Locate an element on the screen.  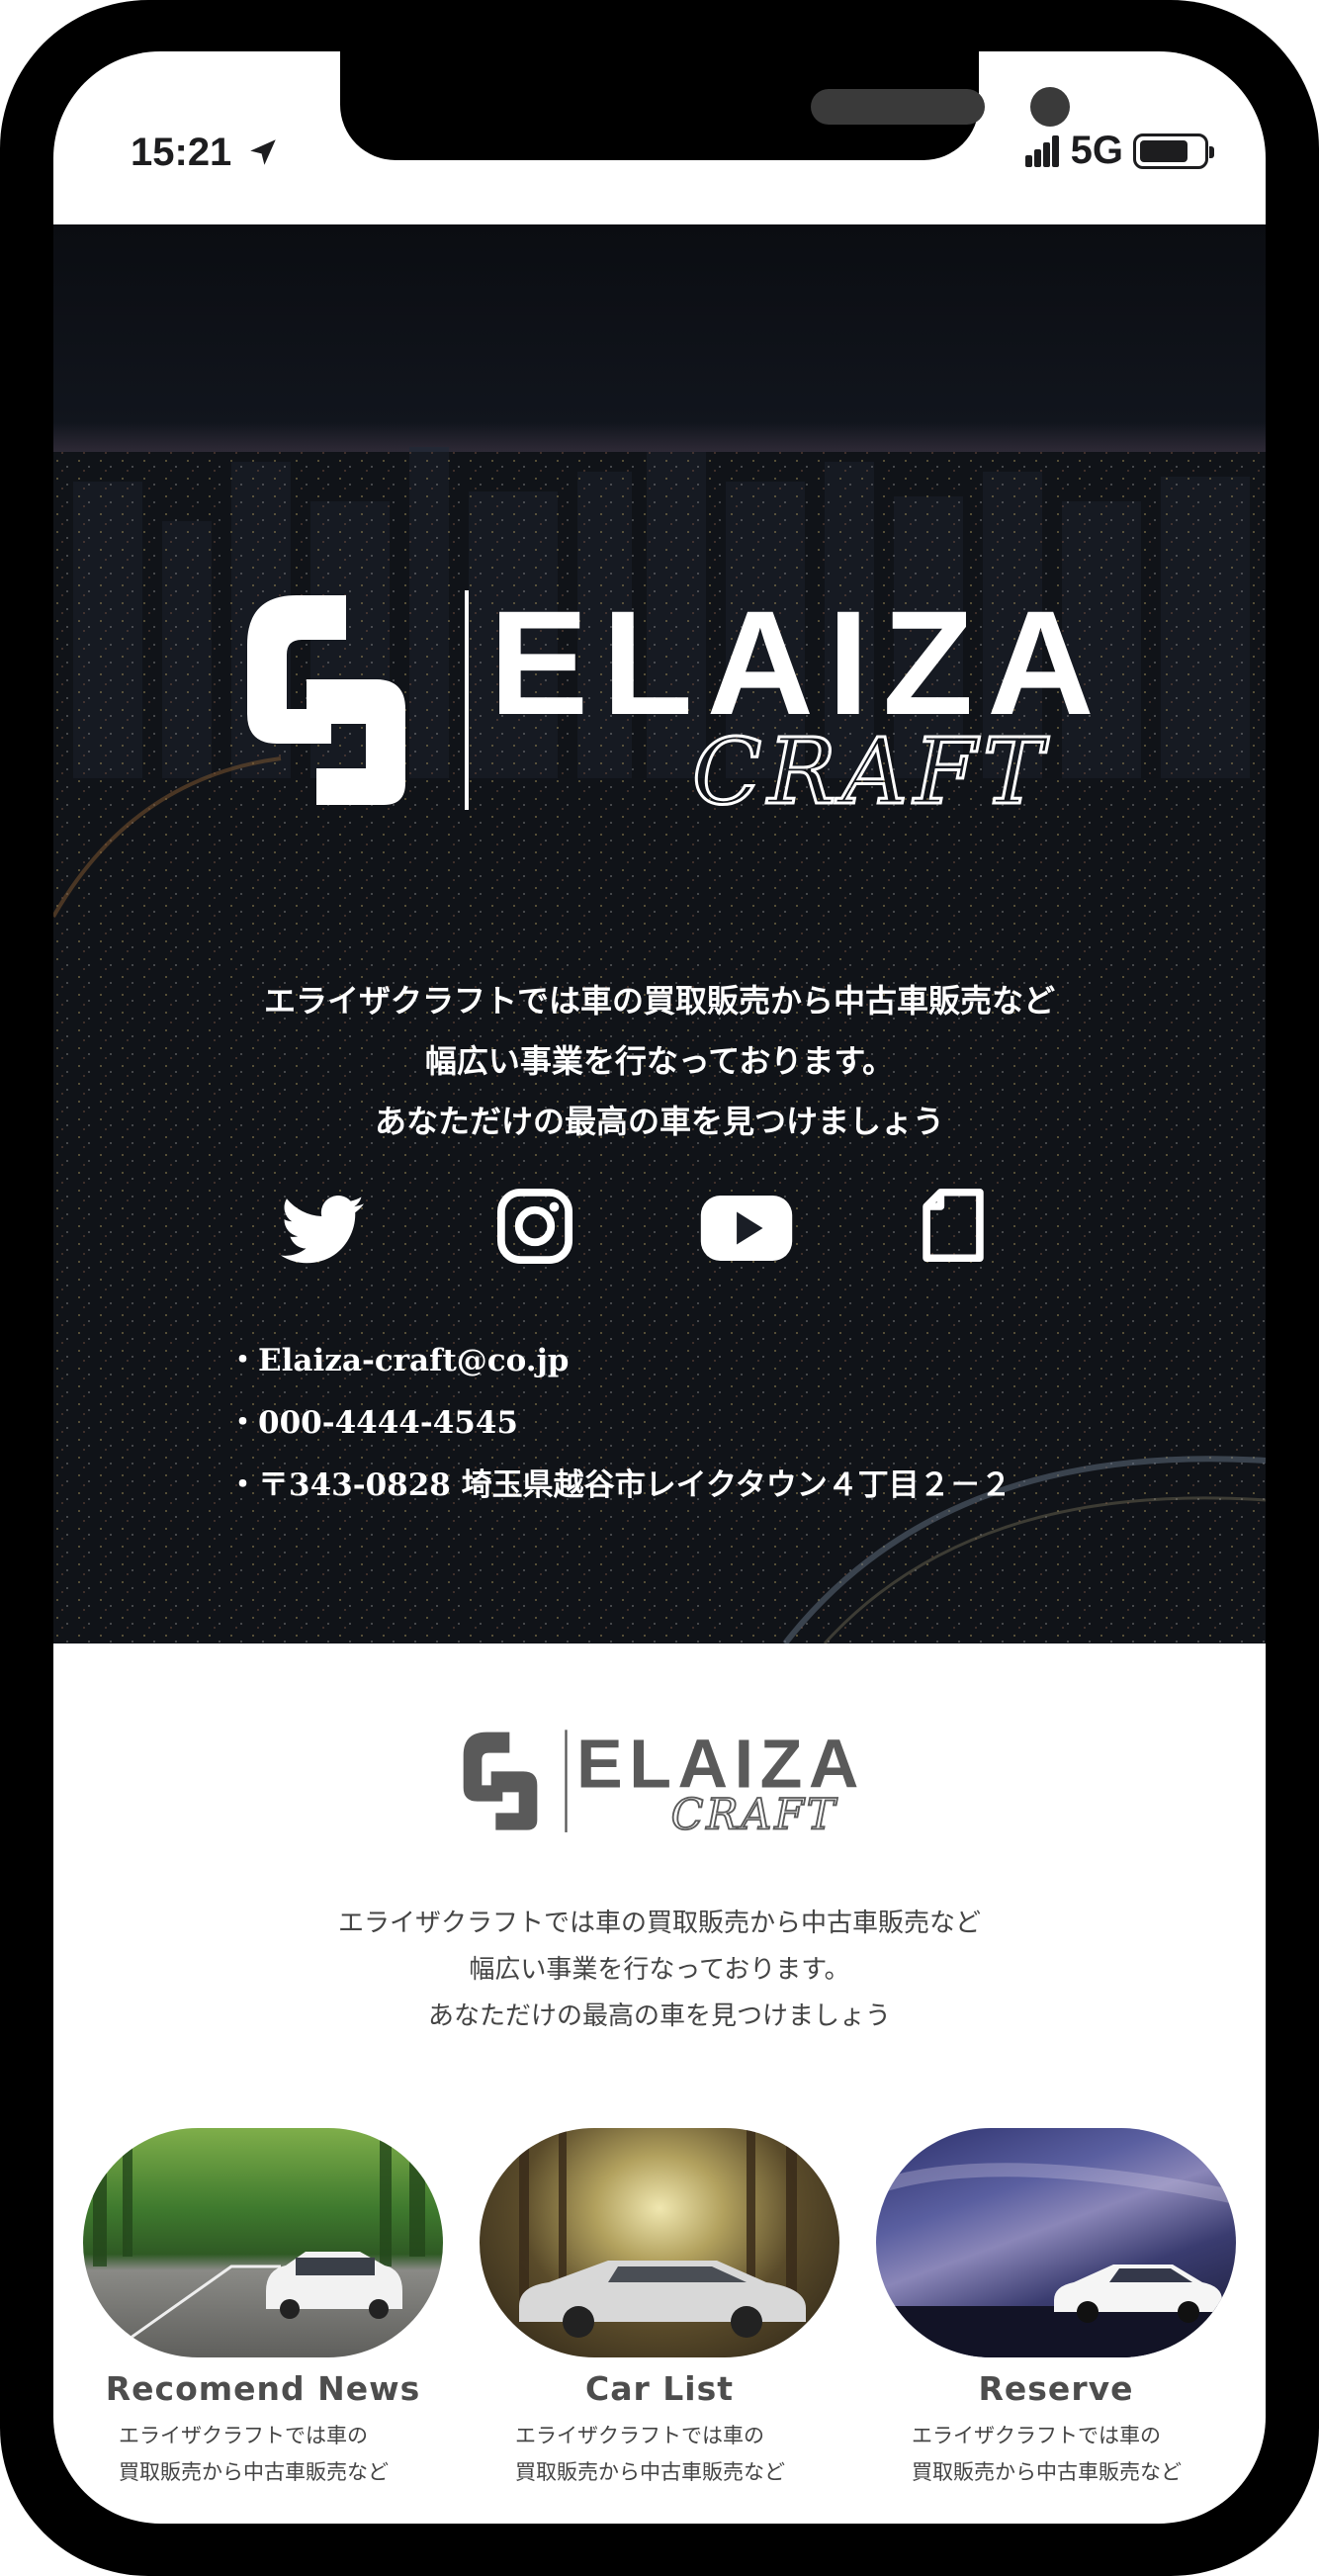
twitter-icon is located at coordinates (322, 1230).